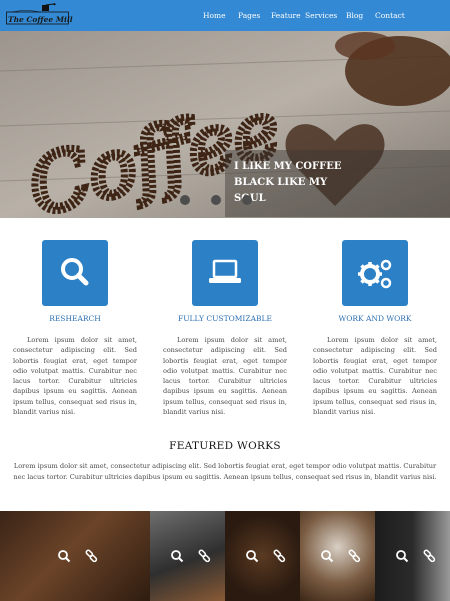 This screenshot has height=601, width=450. I want to click on feature-box-customizable, so click(225, 273).